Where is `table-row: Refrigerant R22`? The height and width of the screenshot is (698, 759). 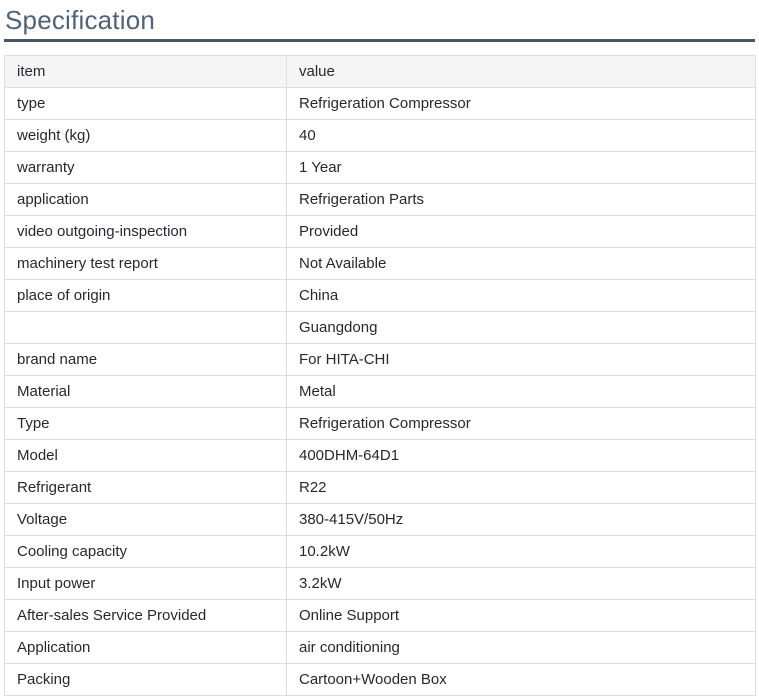 table-row: Refrigerant R22 is located at coordinates (380, 487).